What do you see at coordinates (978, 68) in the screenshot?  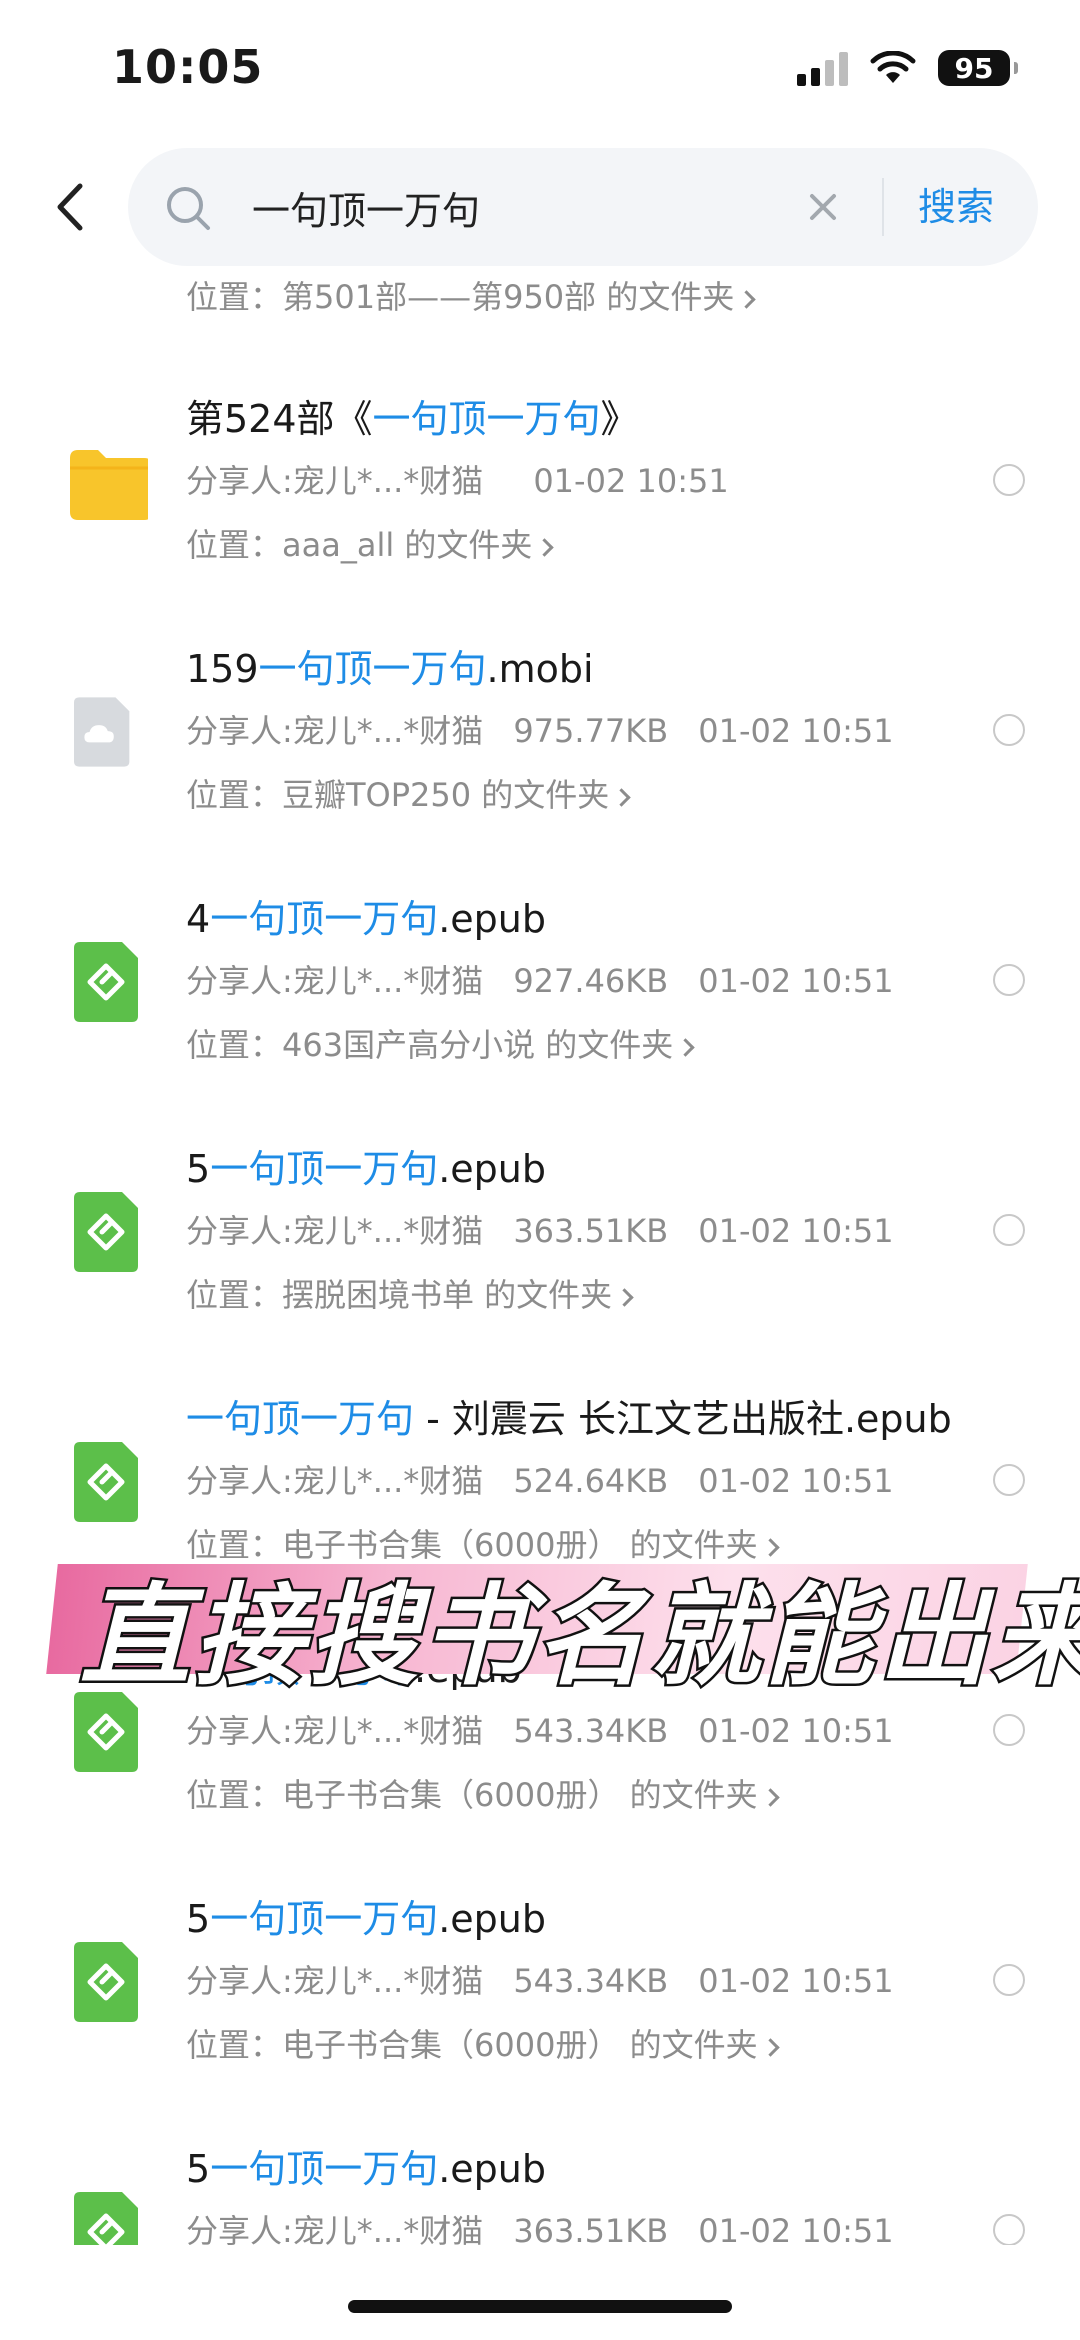 I see `battery-icon: 95` at bounding box center [978, 68].